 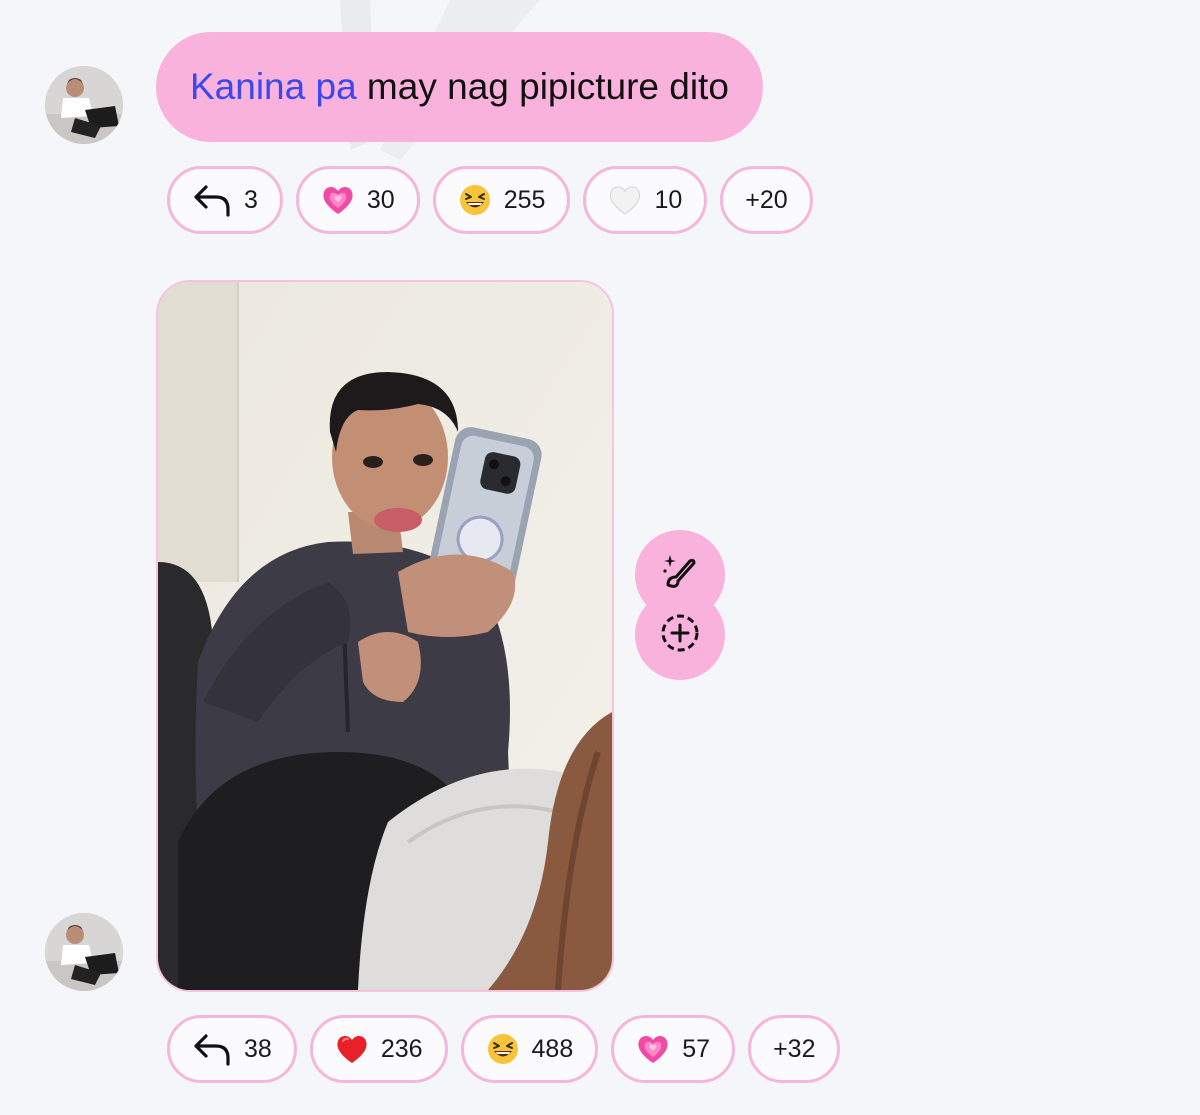 I want to click on reaction-pill: 488, so click(x=529, y=1049).